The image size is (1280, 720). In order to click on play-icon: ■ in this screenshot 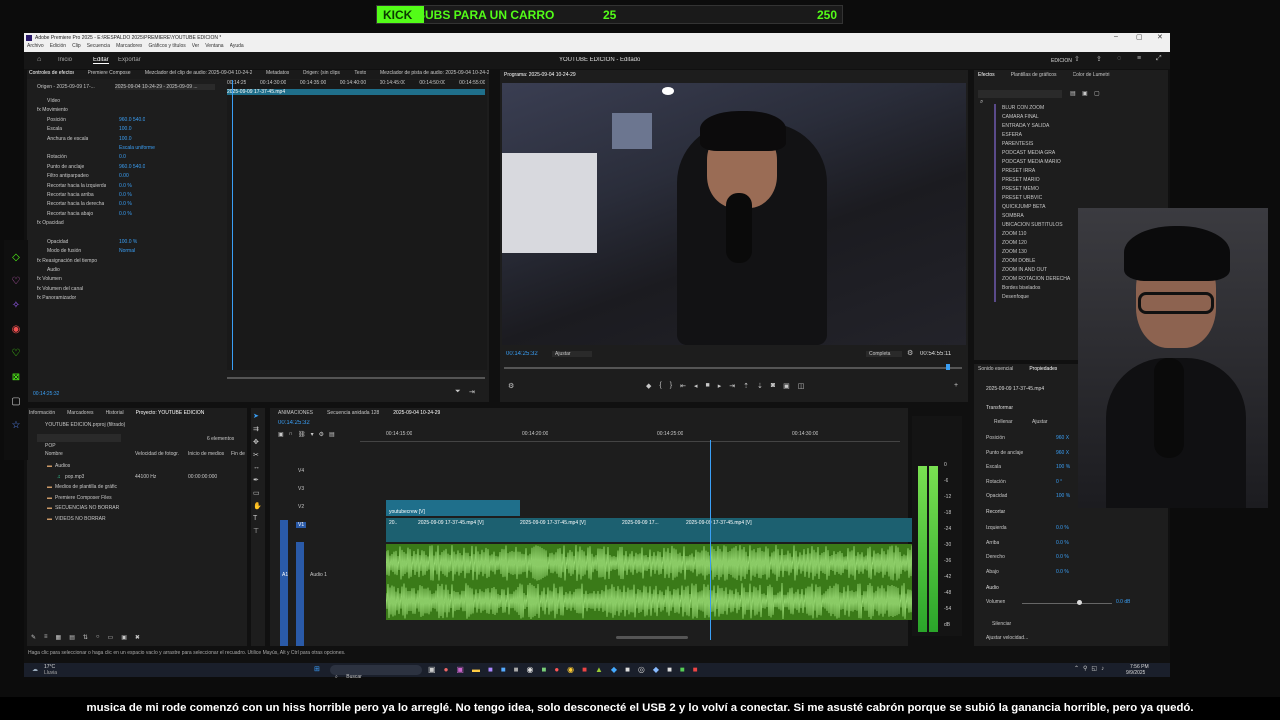, I will do `click(707, 386)`.